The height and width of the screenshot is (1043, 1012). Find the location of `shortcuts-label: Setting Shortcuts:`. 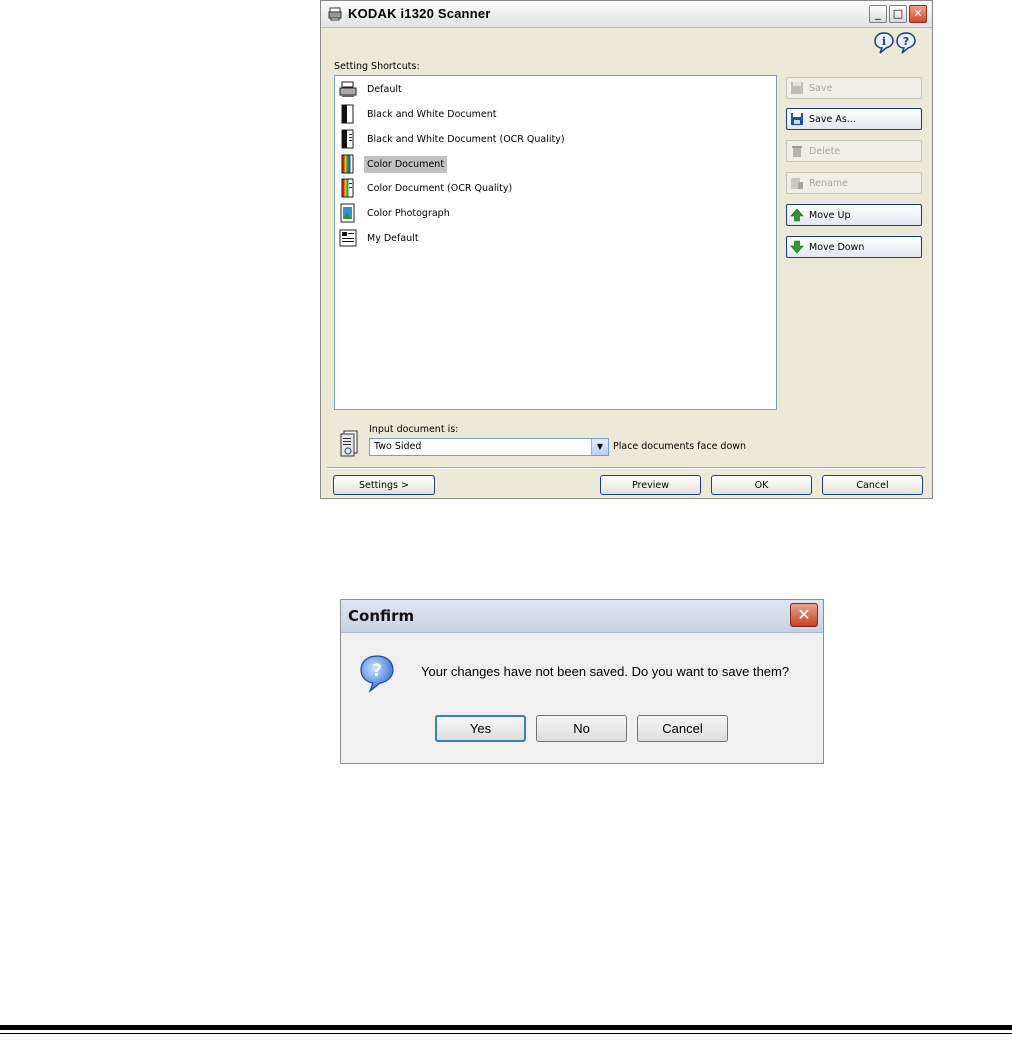

shortcuts-label: Setting Shortcuts: is located at coordinates (377, 66).